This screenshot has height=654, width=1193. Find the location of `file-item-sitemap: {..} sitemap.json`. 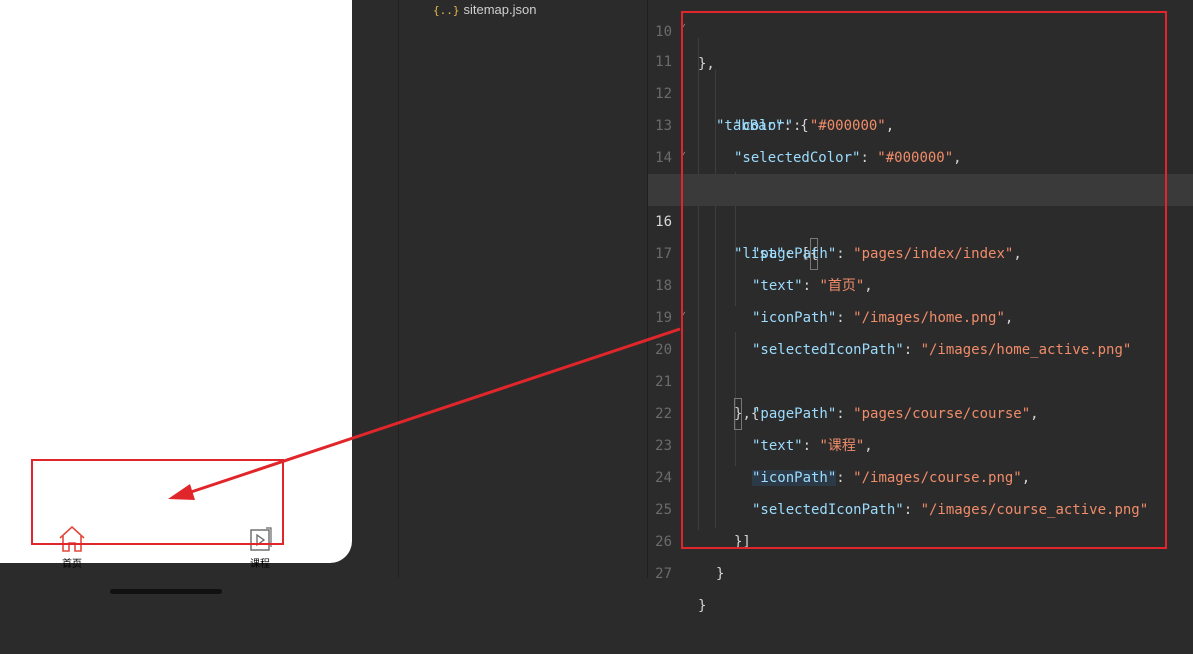

file-item-sitemap: {..} sitemap.json is located at coordinates (484, 9).